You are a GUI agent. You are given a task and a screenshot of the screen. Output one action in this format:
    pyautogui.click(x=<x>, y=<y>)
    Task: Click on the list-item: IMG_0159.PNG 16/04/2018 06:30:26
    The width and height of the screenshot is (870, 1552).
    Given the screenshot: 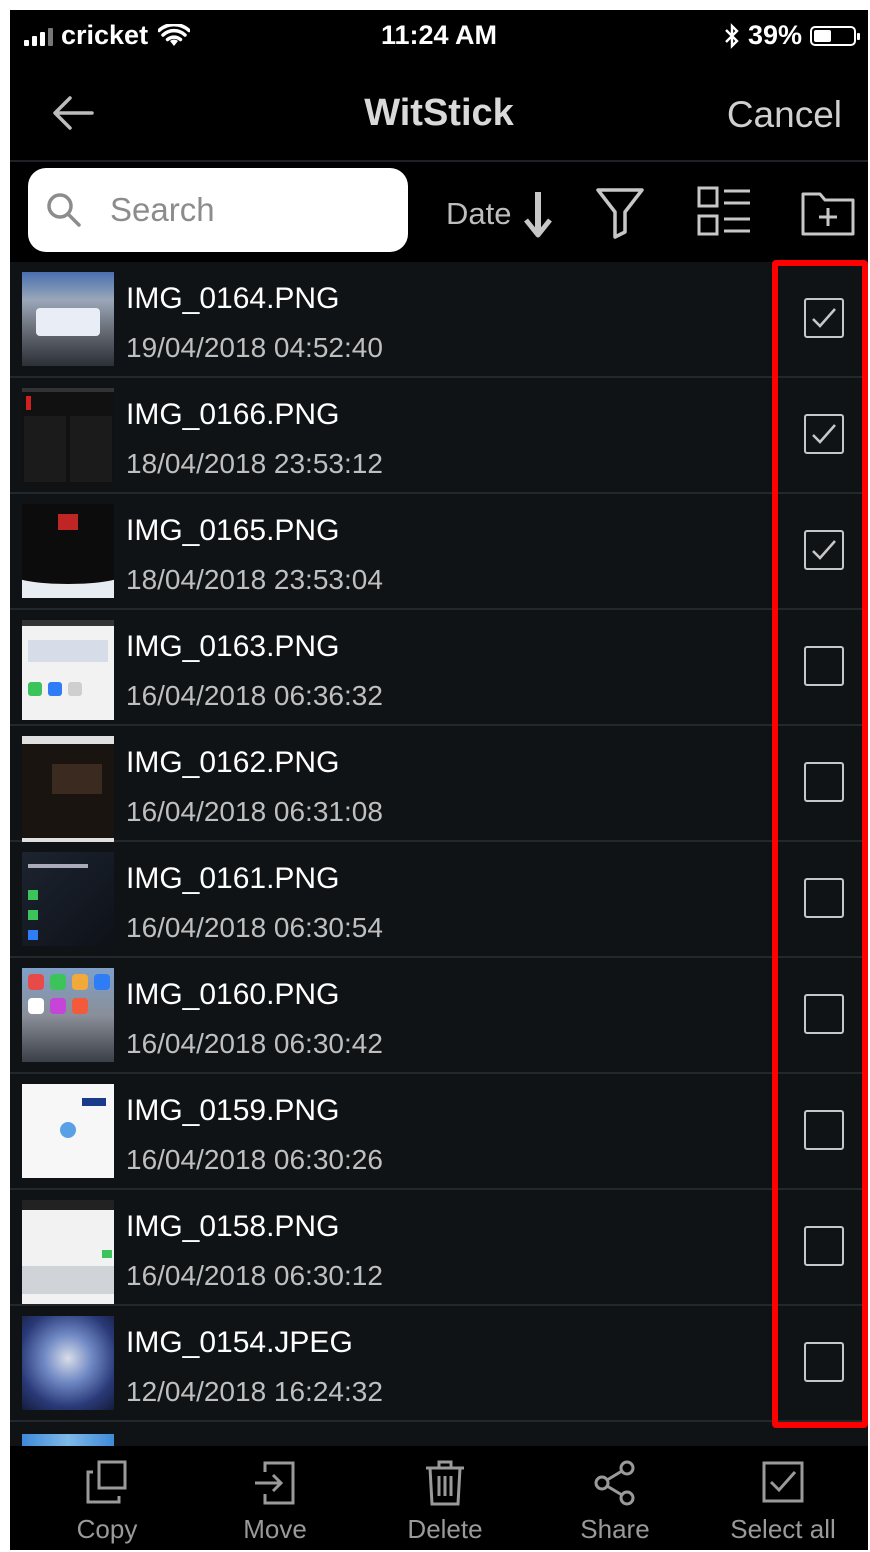 What is the action you would take?
    pyautogui.click(x=439, y=1132)
    